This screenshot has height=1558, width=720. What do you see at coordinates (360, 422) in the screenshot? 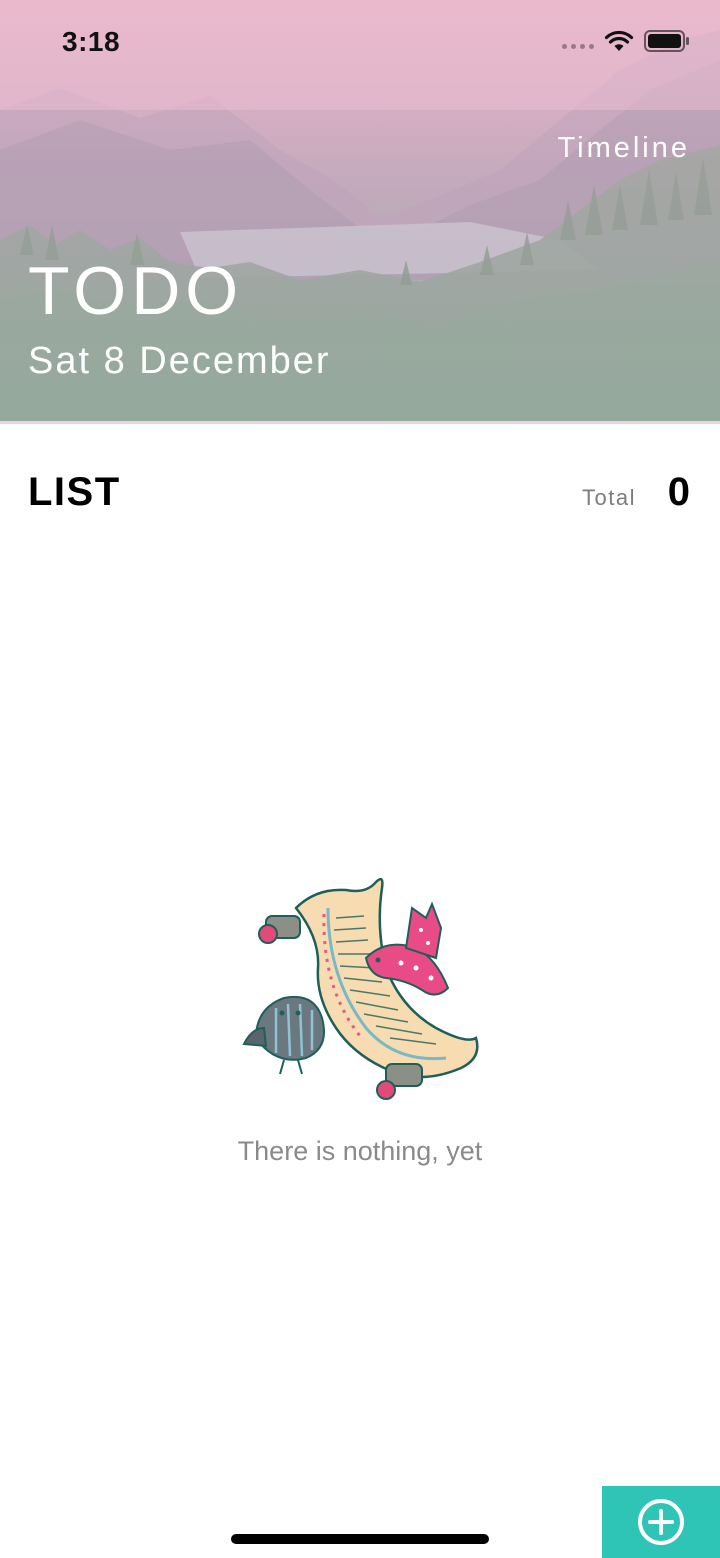
I see `header-divider` at bounding box center [360, 422].